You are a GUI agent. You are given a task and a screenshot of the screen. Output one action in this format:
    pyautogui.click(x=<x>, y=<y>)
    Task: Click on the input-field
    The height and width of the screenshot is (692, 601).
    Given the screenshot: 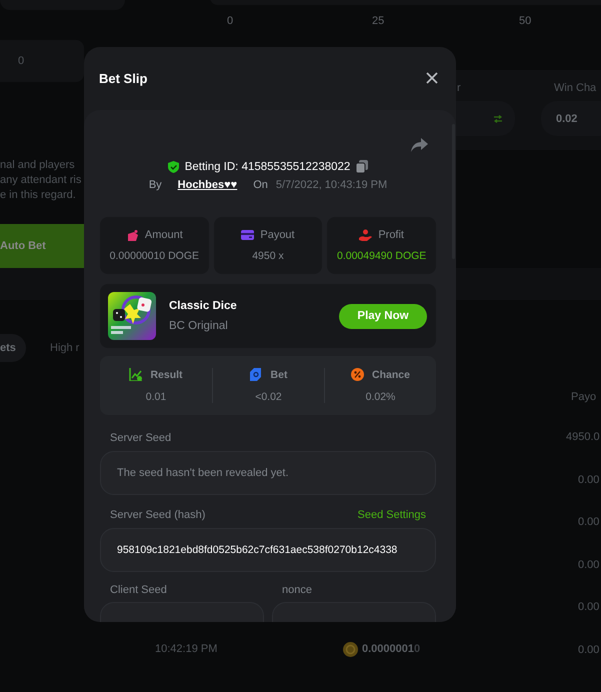 What is the action you would take?
    pyautogui.click(x=485, y=118)
    